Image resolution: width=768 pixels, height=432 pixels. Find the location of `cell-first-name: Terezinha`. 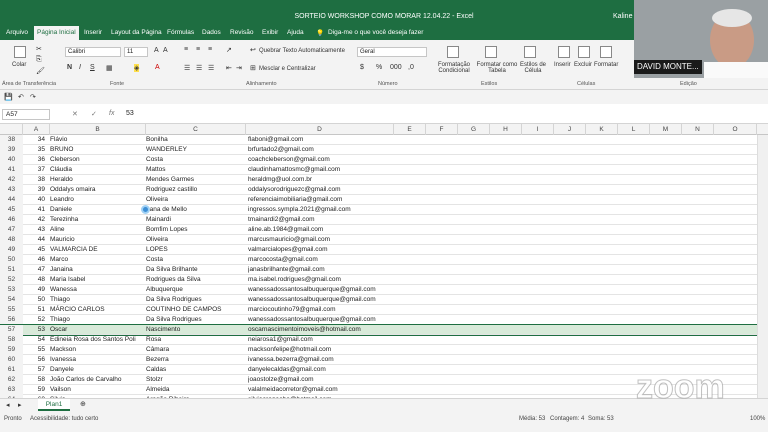

cell-first-name: Terezinha is located at coordinates (98, 220).